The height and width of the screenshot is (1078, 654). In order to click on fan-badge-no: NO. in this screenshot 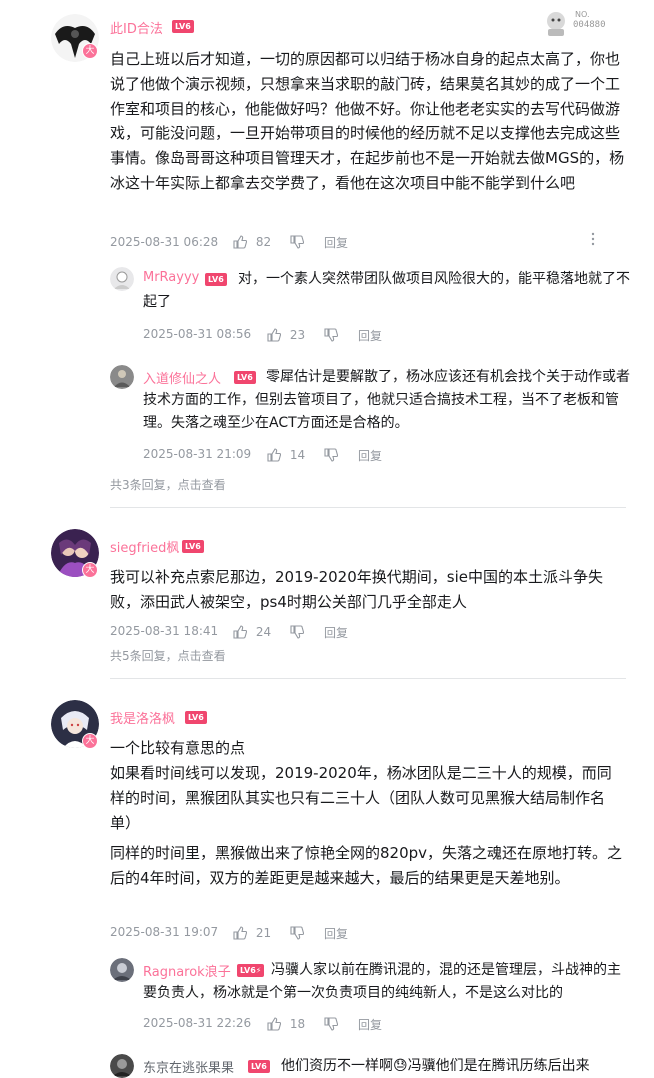, I will do `click(582, 14)`.